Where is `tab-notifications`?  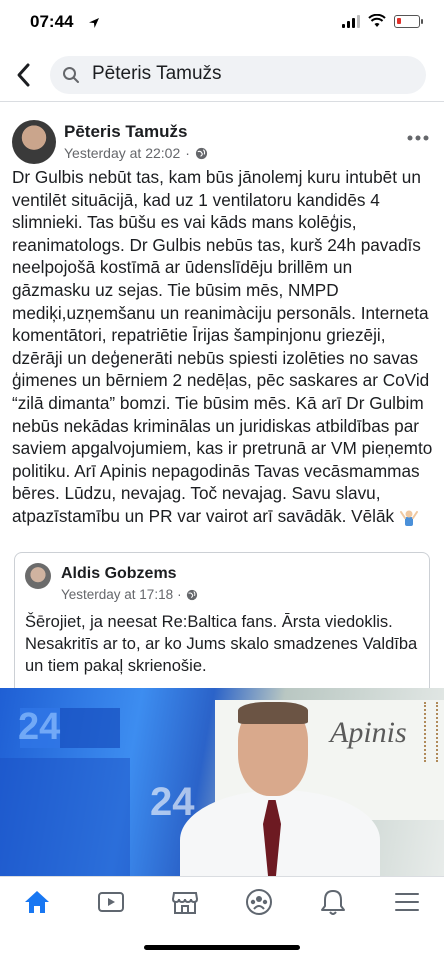
tab-notifications is located at coordinates (333, 902).